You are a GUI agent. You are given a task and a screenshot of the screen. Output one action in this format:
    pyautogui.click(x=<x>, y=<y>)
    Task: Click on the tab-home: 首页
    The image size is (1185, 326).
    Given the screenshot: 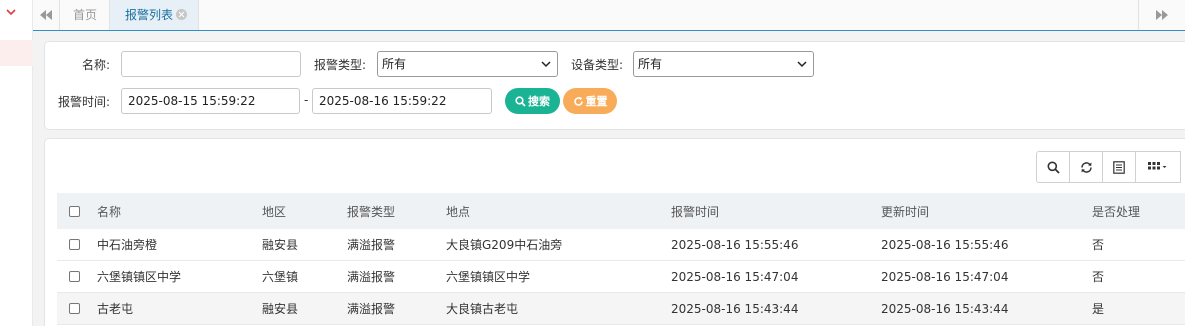 What is the action you would take?
    pyautogui.click(x=85, y=15)
    